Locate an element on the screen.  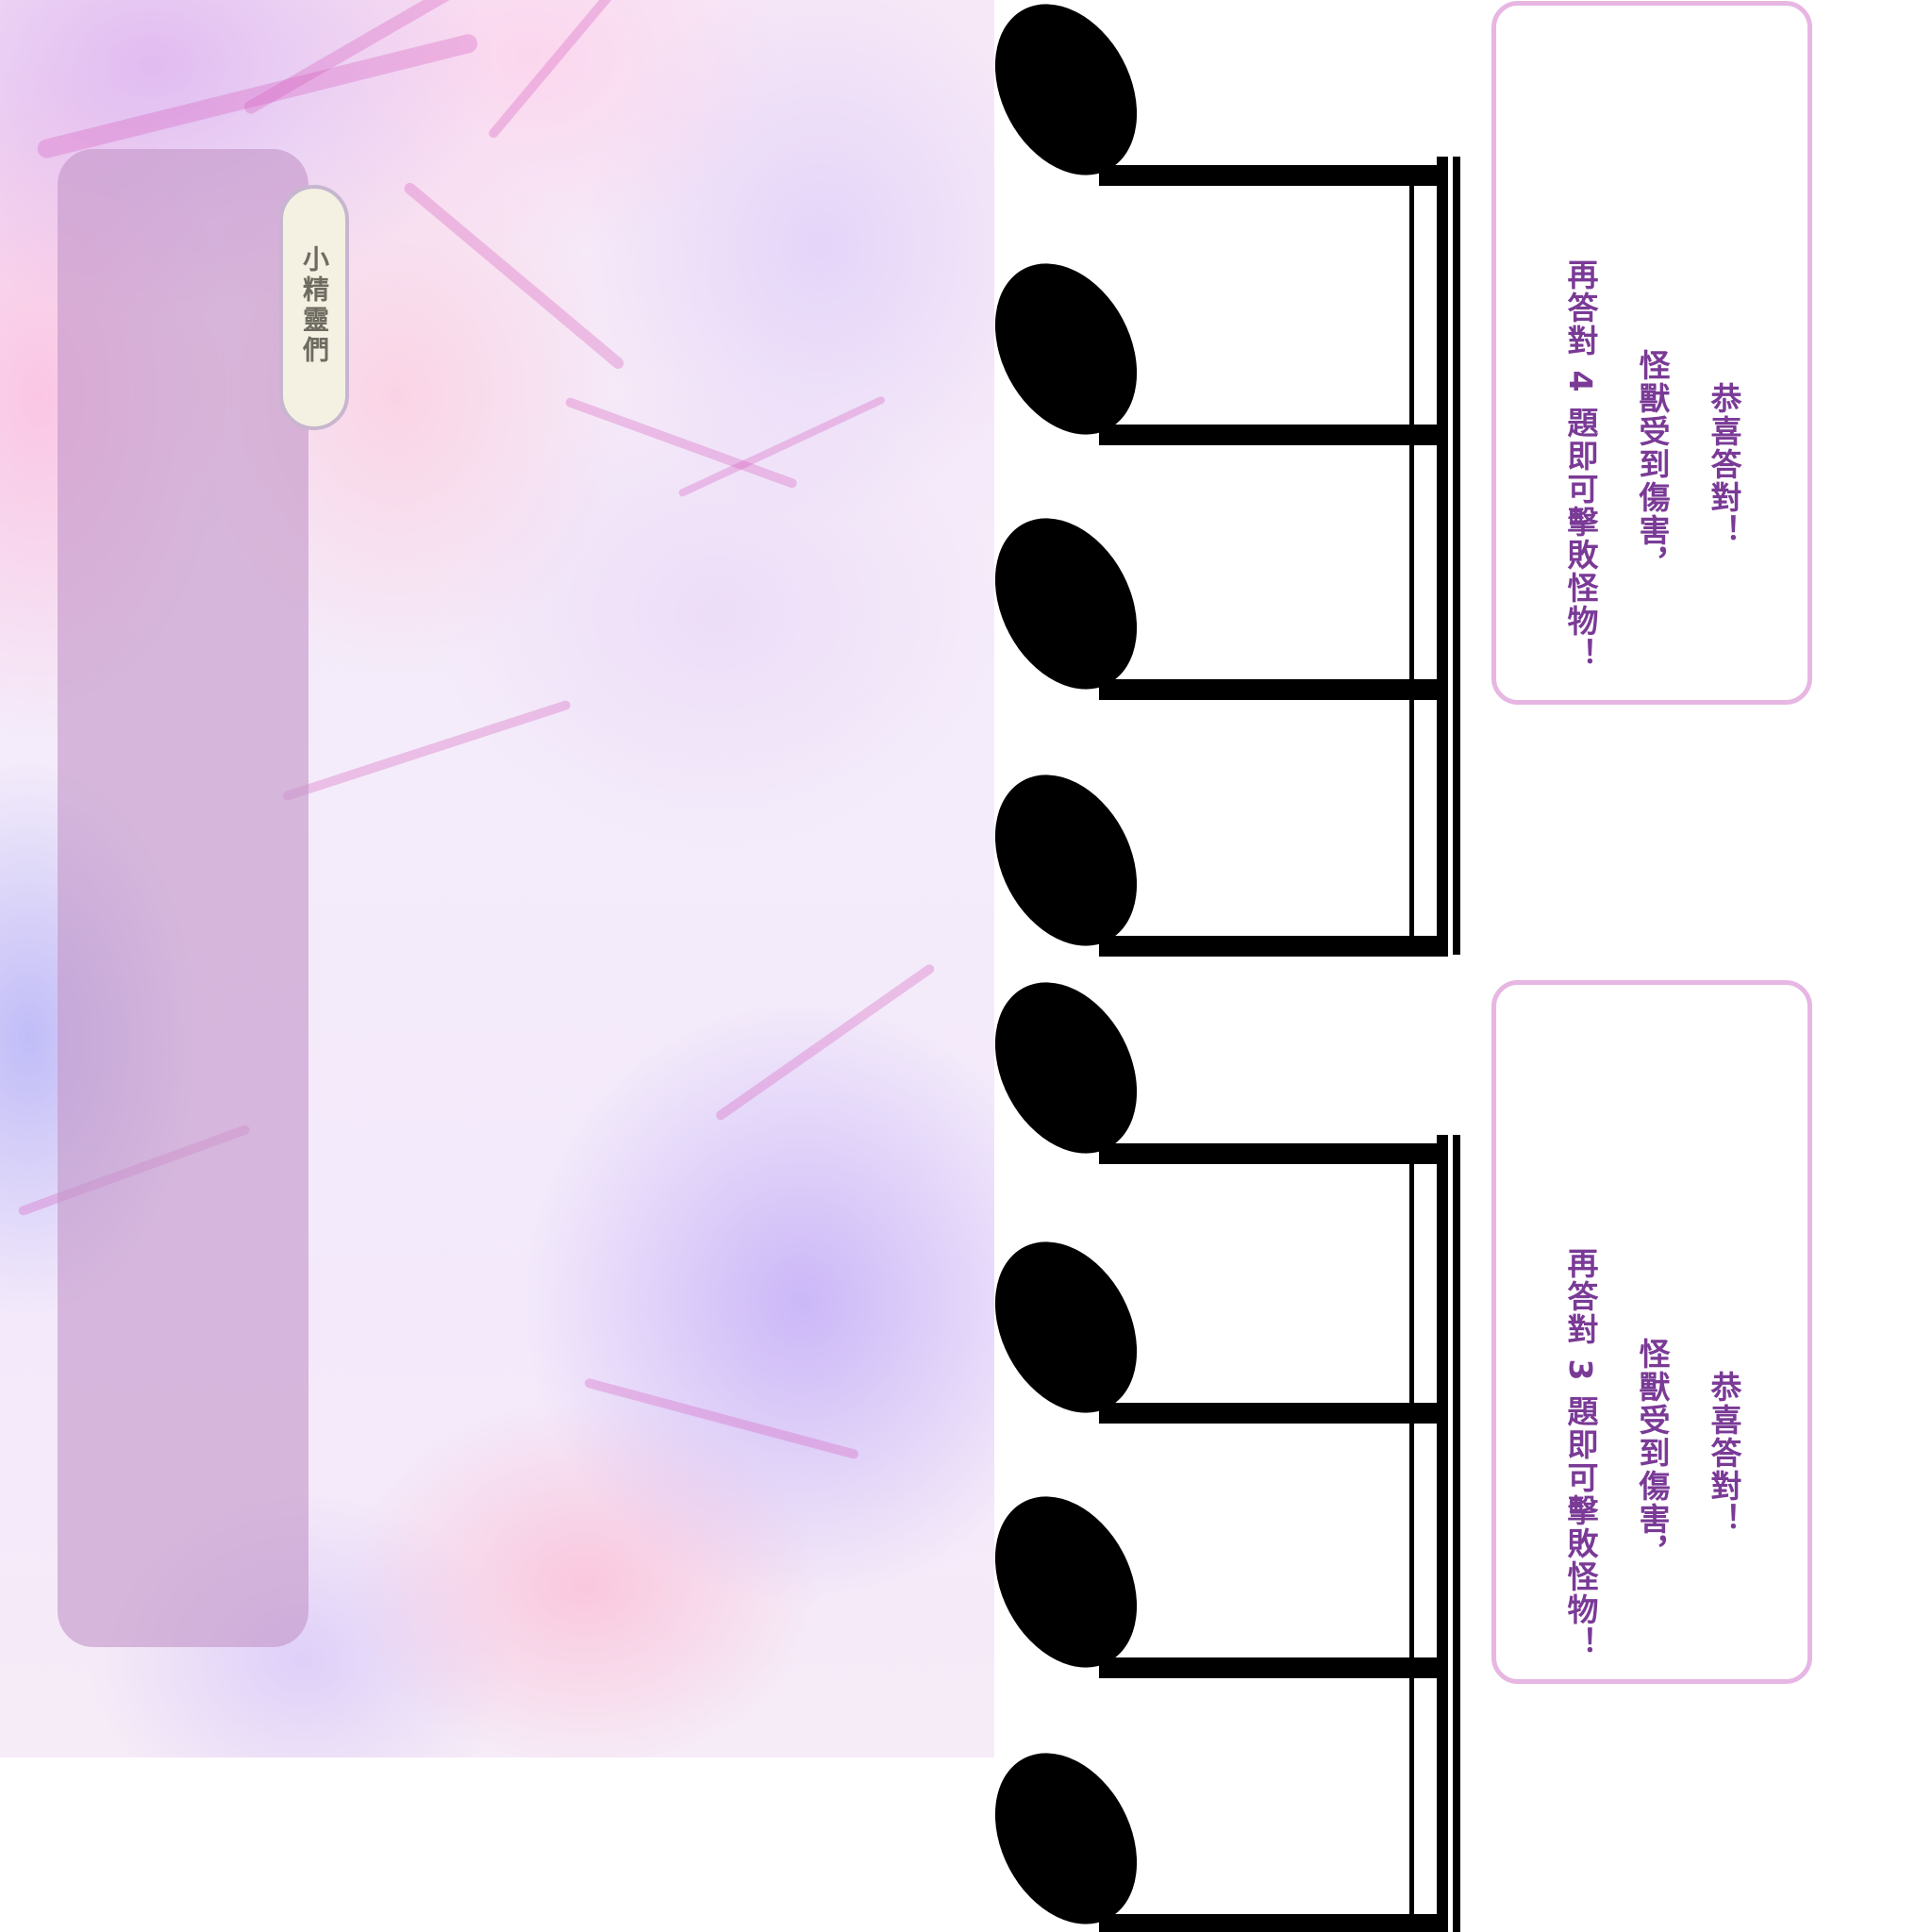
message-line: 再答對 4 題即可擊敗怪物！ is located at coordinates (1581, 464).